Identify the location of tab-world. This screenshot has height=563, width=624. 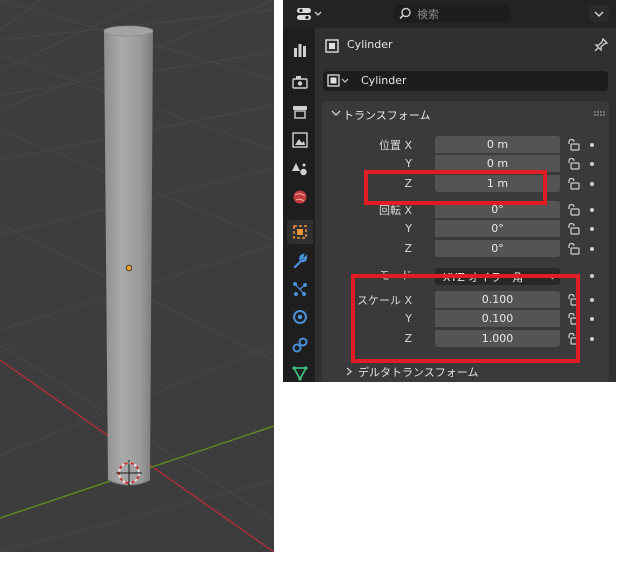
(300, 197).